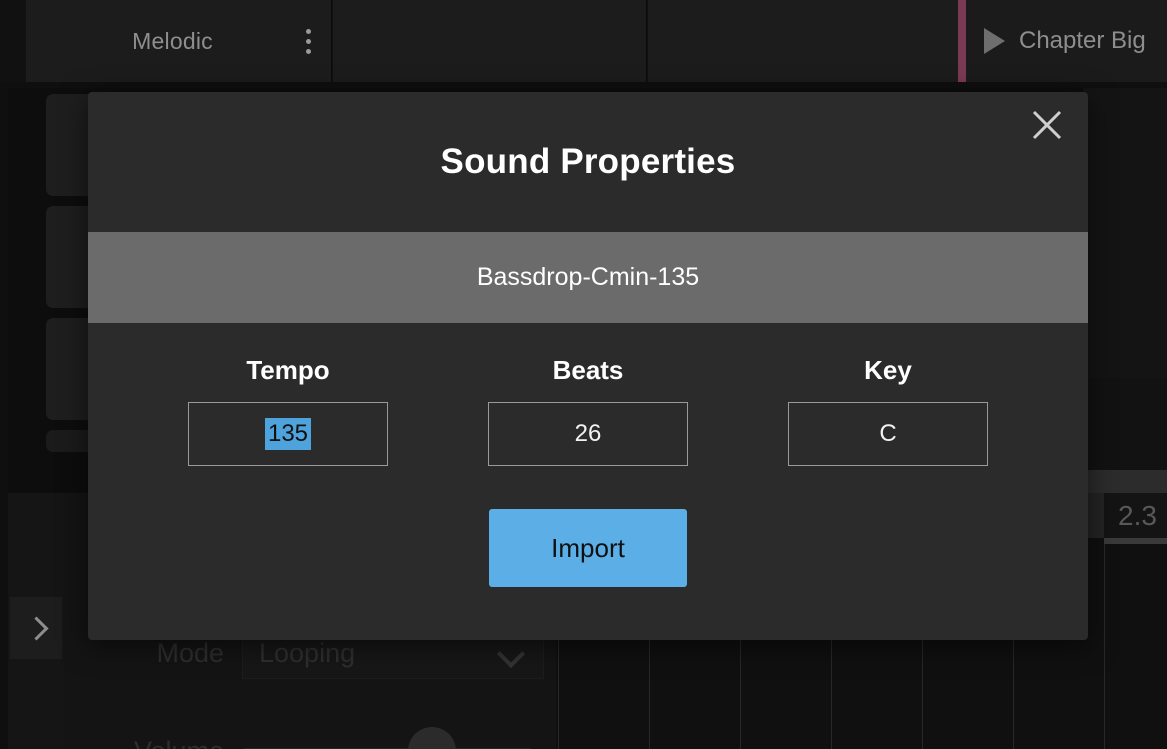 Image resolution: width=1167 pixels, height=749 pixels. What do you see at coordinates (588, 370) in the screenshot?
I see `field-label-beats: Beats` at bounding box center [588, 370].